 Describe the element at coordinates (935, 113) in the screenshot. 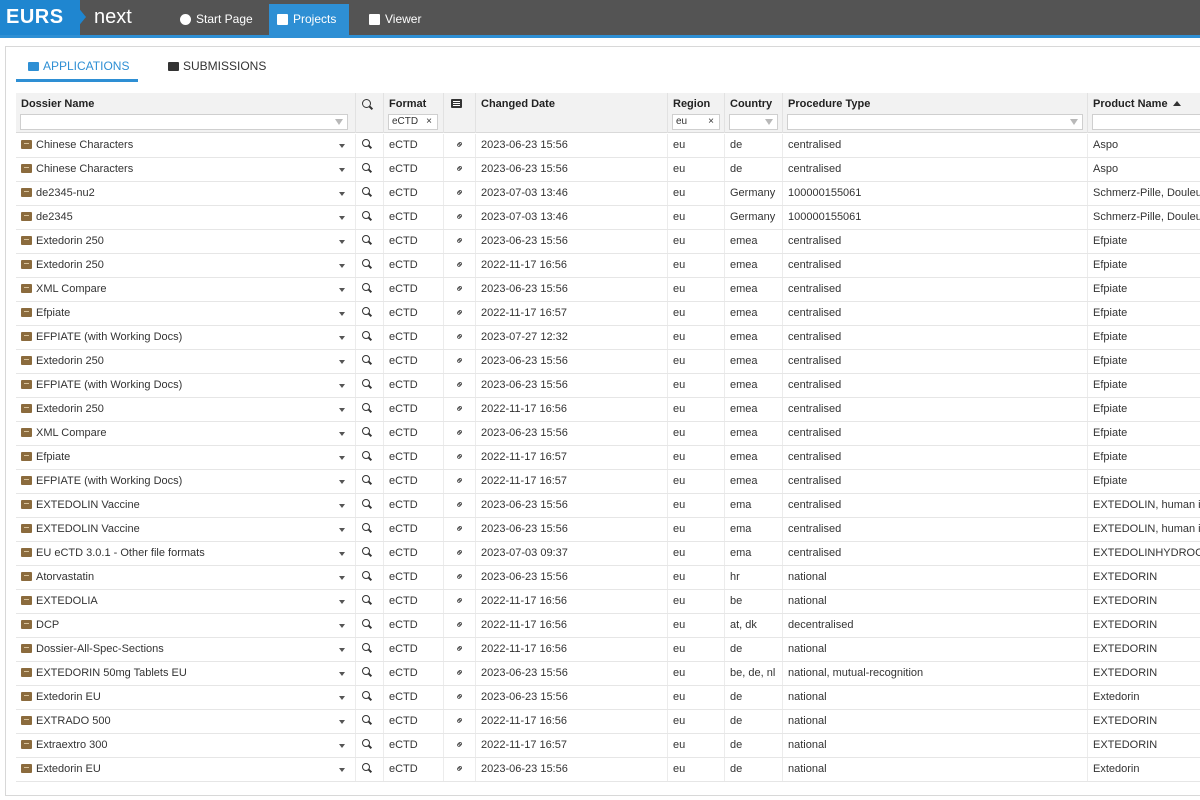

I see `column-procedure-type: Procedure Type` at that location.